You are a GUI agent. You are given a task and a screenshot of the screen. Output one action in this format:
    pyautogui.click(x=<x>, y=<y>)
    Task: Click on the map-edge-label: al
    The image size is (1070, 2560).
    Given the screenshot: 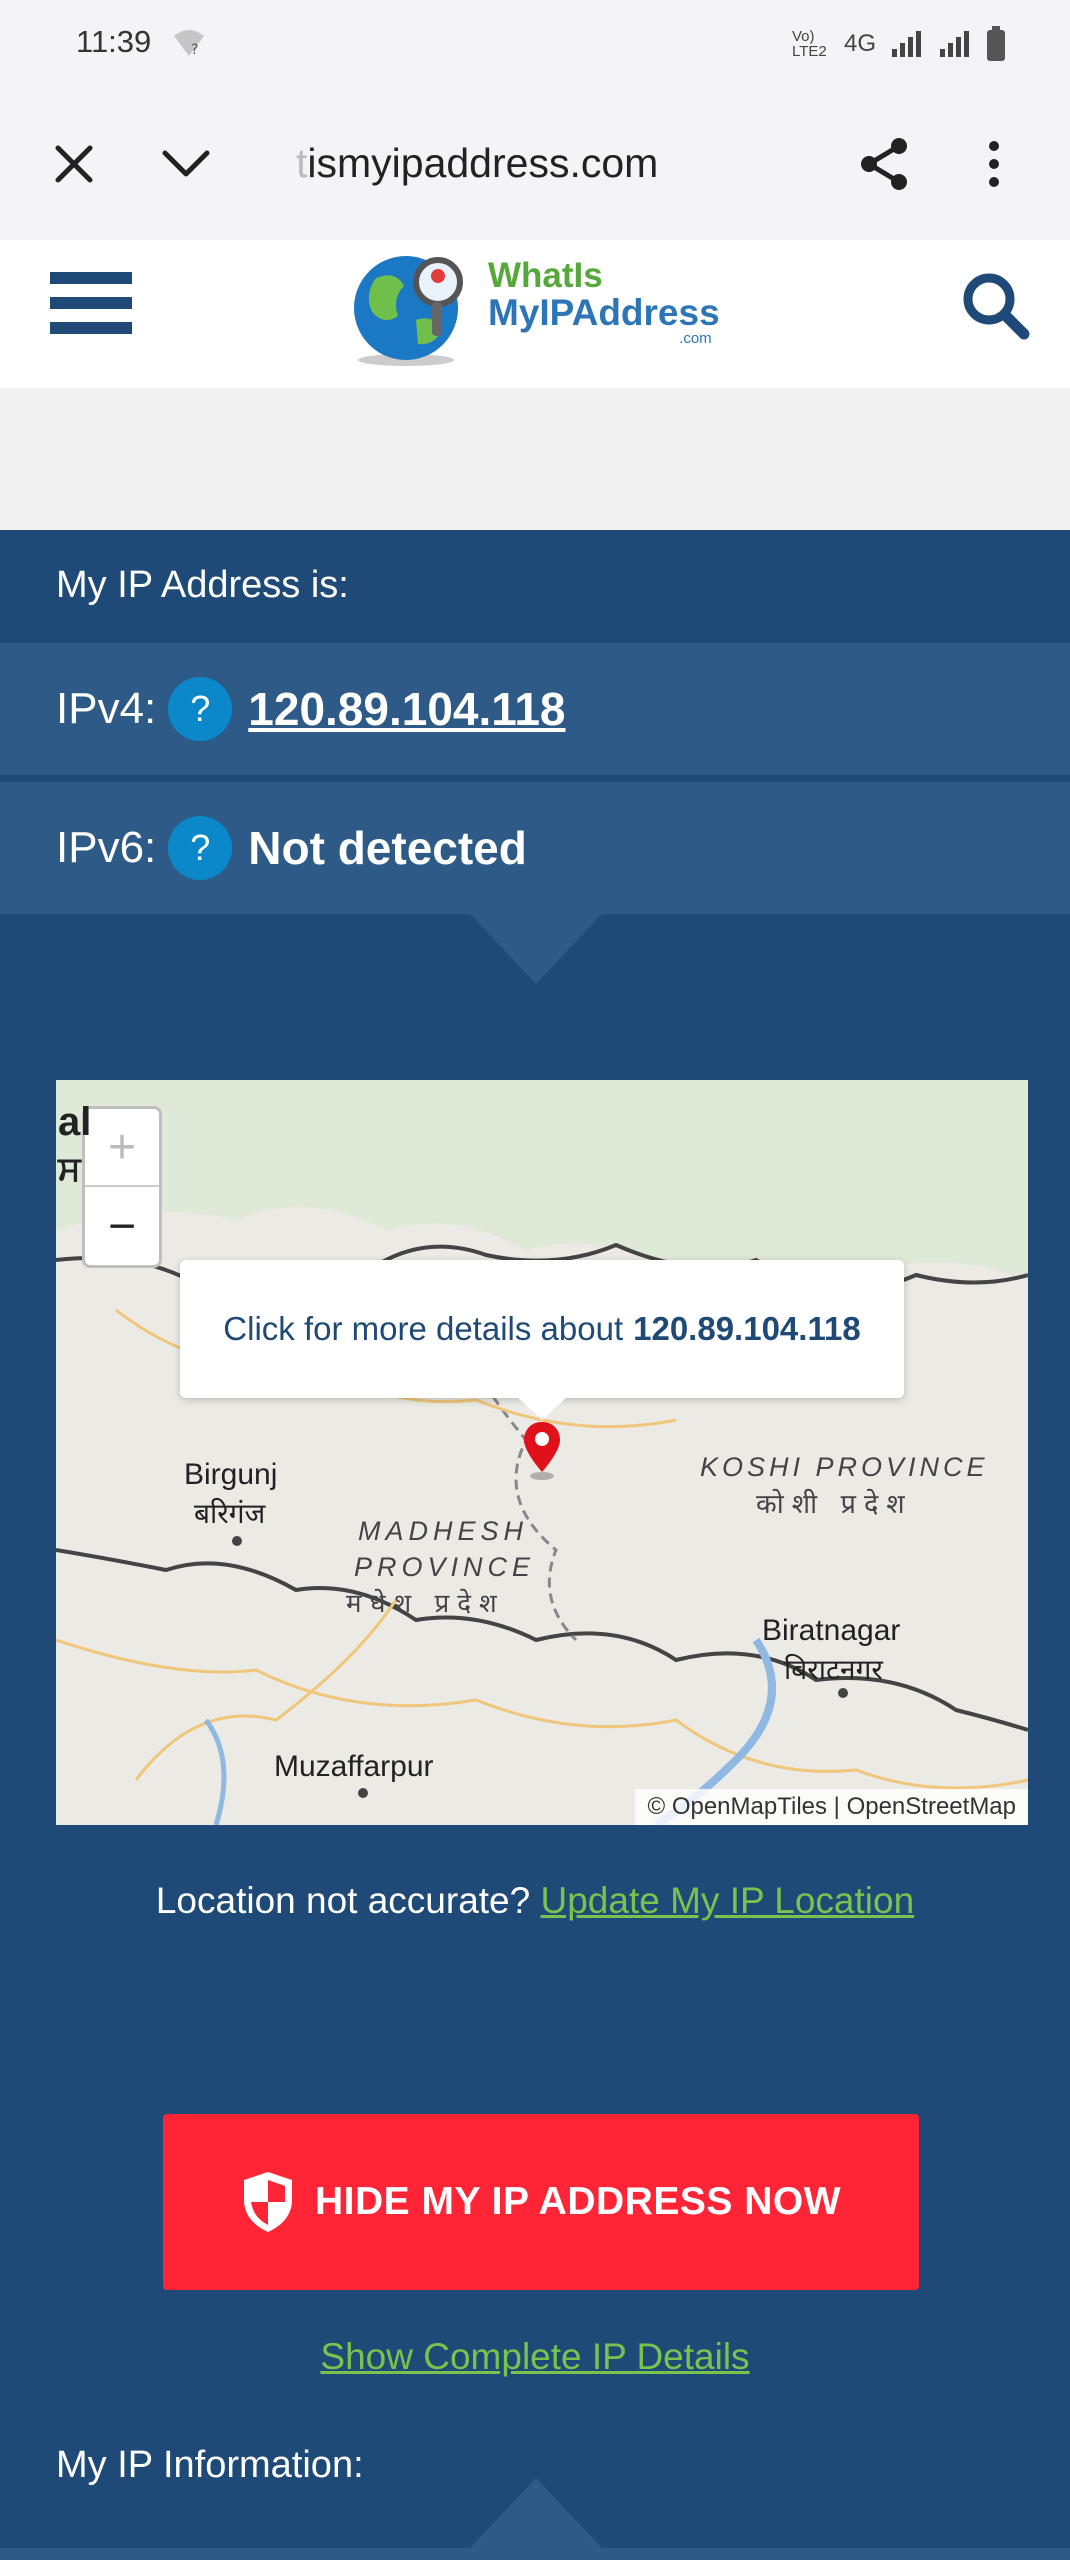 What is the action you would take?
    pyautogui.click(x=75, y=1122)
    